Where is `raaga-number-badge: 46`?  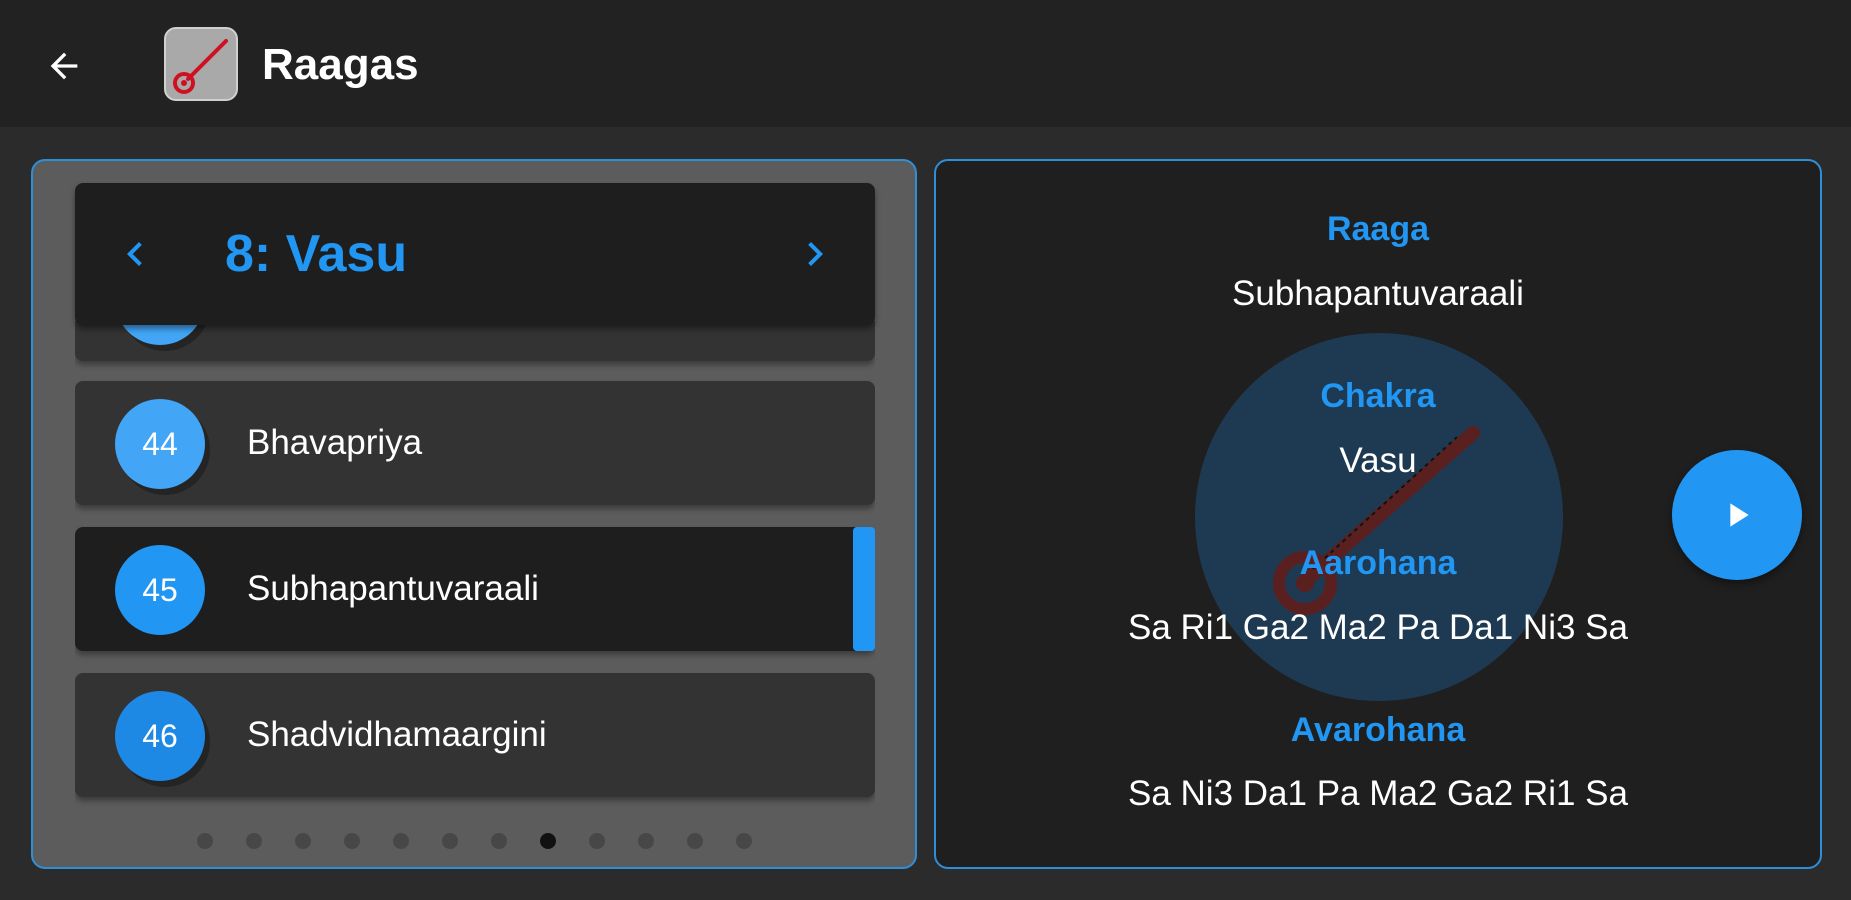
raaga-number-badge: 46 is located at coordinates (160, 736).